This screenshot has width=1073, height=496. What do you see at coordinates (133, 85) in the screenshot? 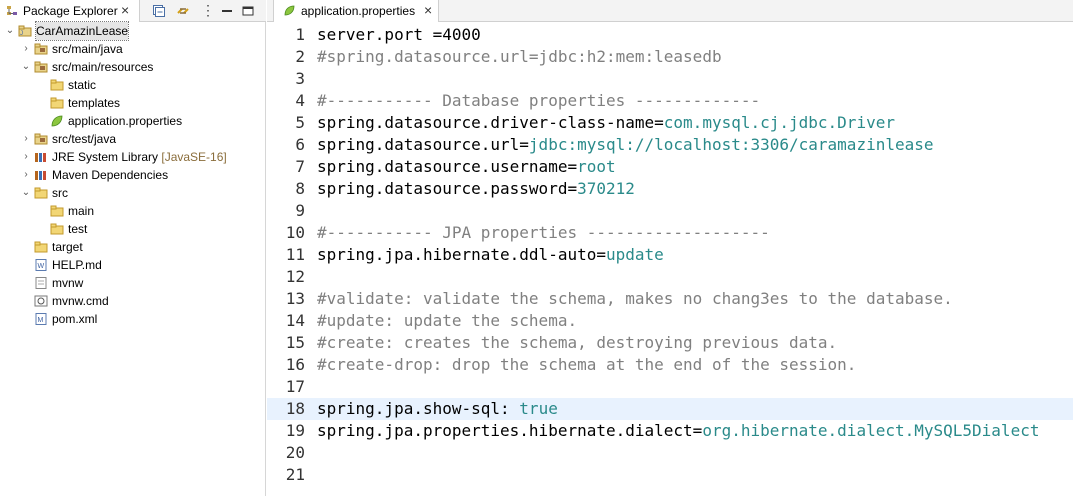
I see `tree-item: static` at bounding box center [133, 85].